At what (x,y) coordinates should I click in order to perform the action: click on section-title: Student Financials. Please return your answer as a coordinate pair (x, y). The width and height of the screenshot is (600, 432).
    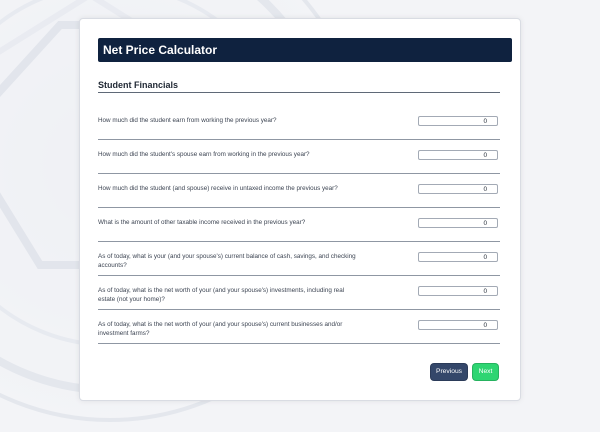
    Looking at the image, I should click on (138, 85).